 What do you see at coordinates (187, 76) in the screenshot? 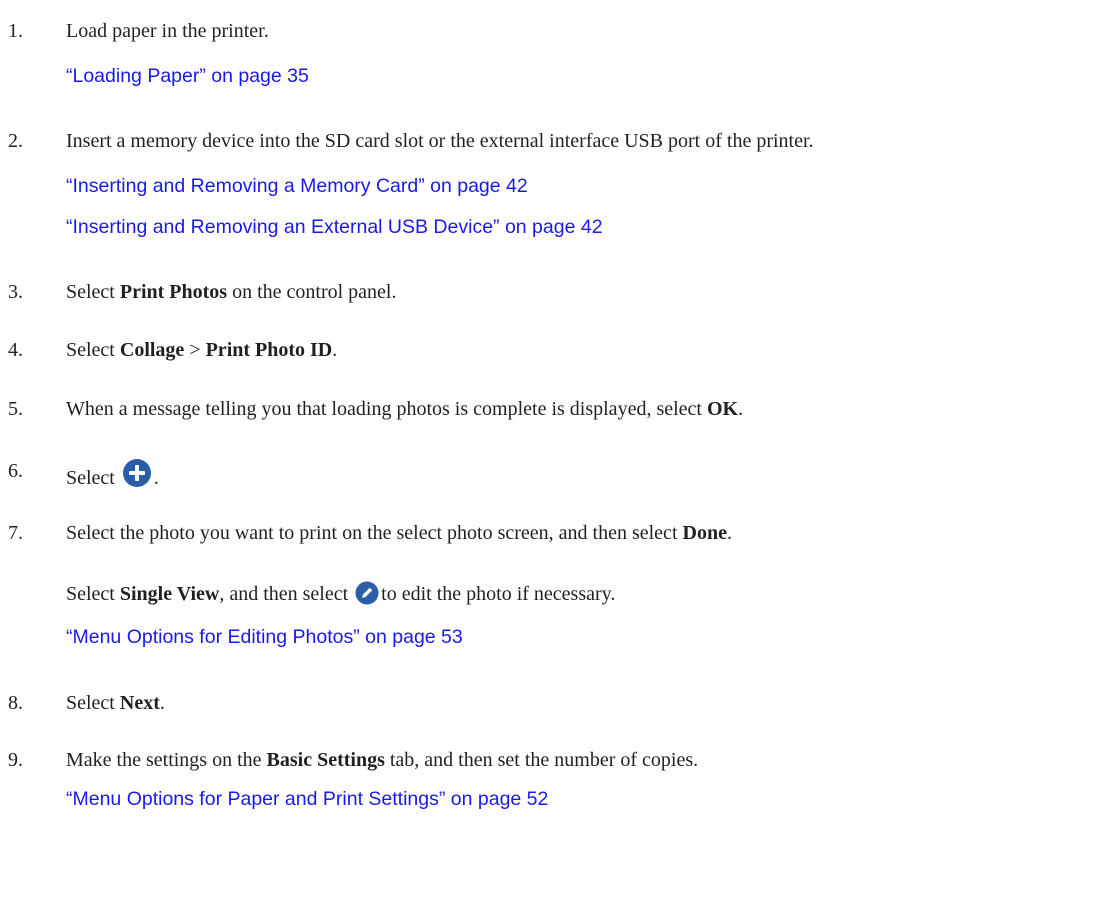
I see `link-loading-paper: “Loading Paper” on page 35` at bounding box center [187, 76].